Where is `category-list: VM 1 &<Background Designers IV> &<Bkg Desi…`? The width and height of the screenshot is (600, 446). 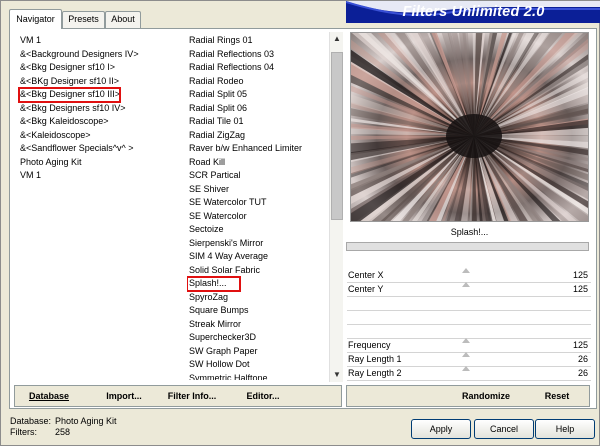 category-list: VM 1 &<Background Designers IV> &<Bkg Desi… is located at coordinates (98, 108).